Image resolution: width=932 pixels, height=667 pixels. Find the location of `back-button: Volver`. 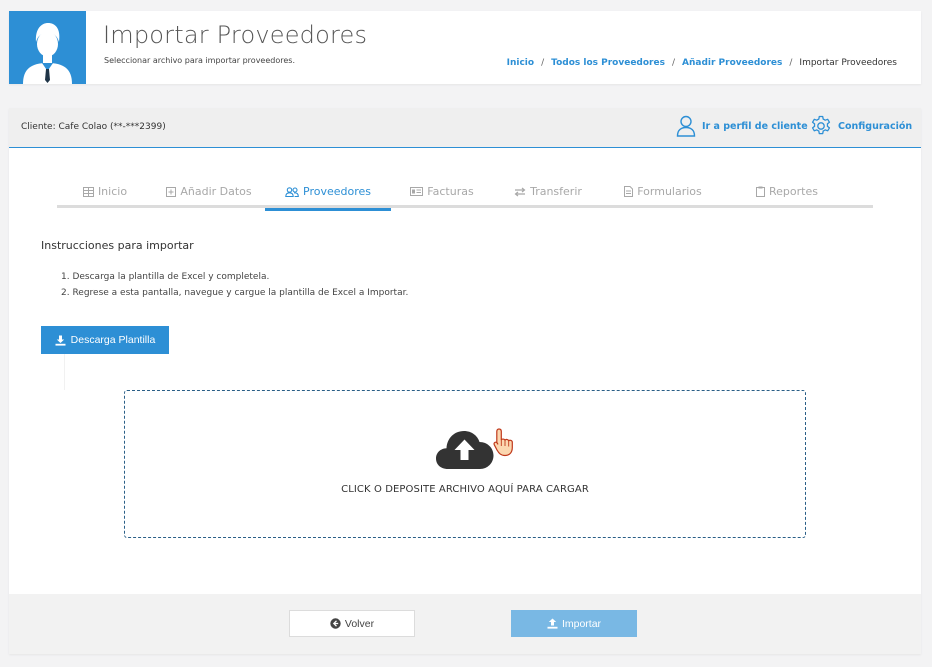

back-button: Volver is located at coordinates (352, 623).